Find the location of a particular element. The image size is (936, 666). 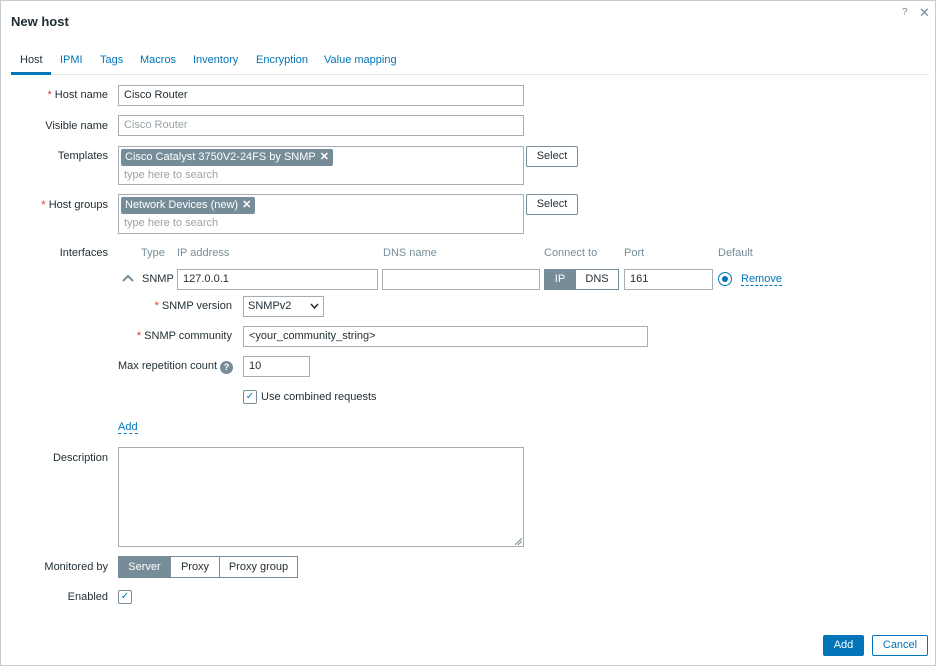

description-label: Description is located at coordinates (80, 458).